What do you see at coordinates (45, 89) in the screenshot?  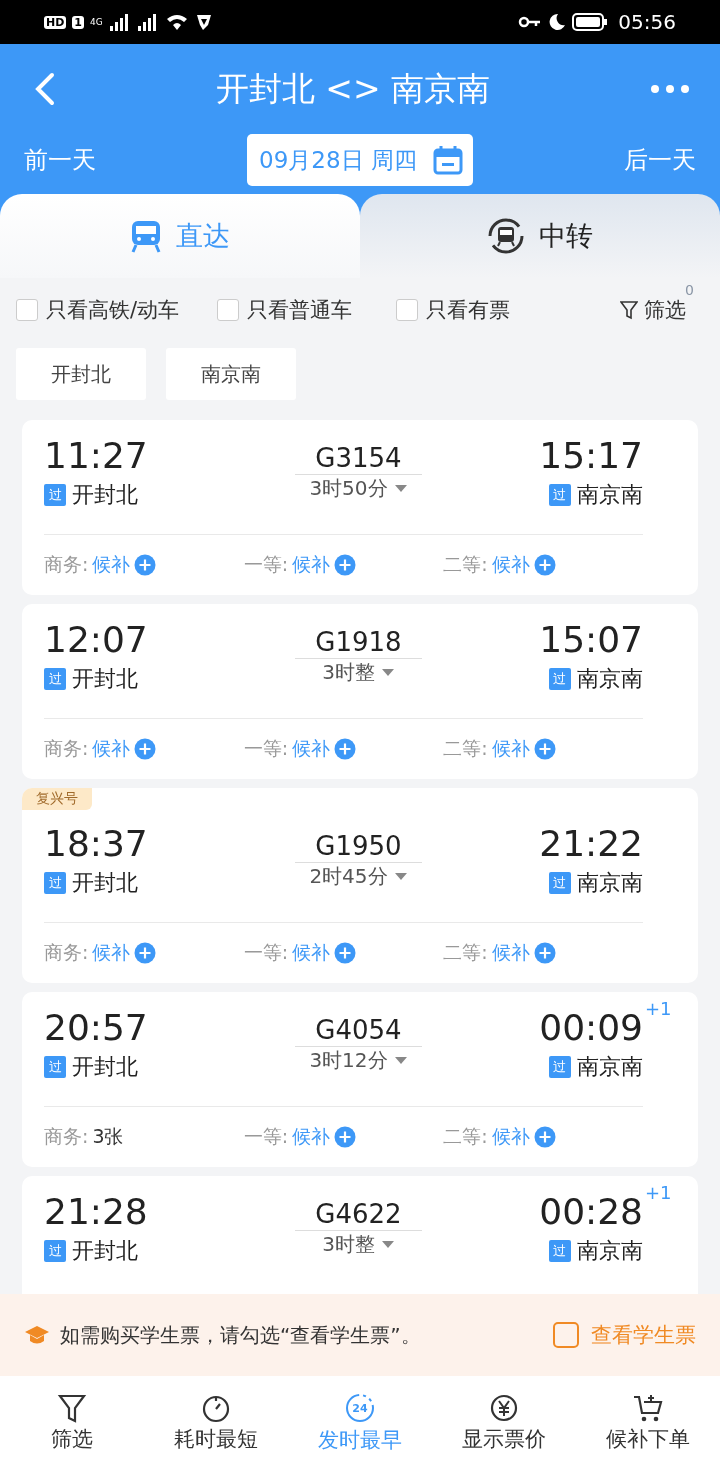 I see `back-icon` at bounding box center [45, 89].